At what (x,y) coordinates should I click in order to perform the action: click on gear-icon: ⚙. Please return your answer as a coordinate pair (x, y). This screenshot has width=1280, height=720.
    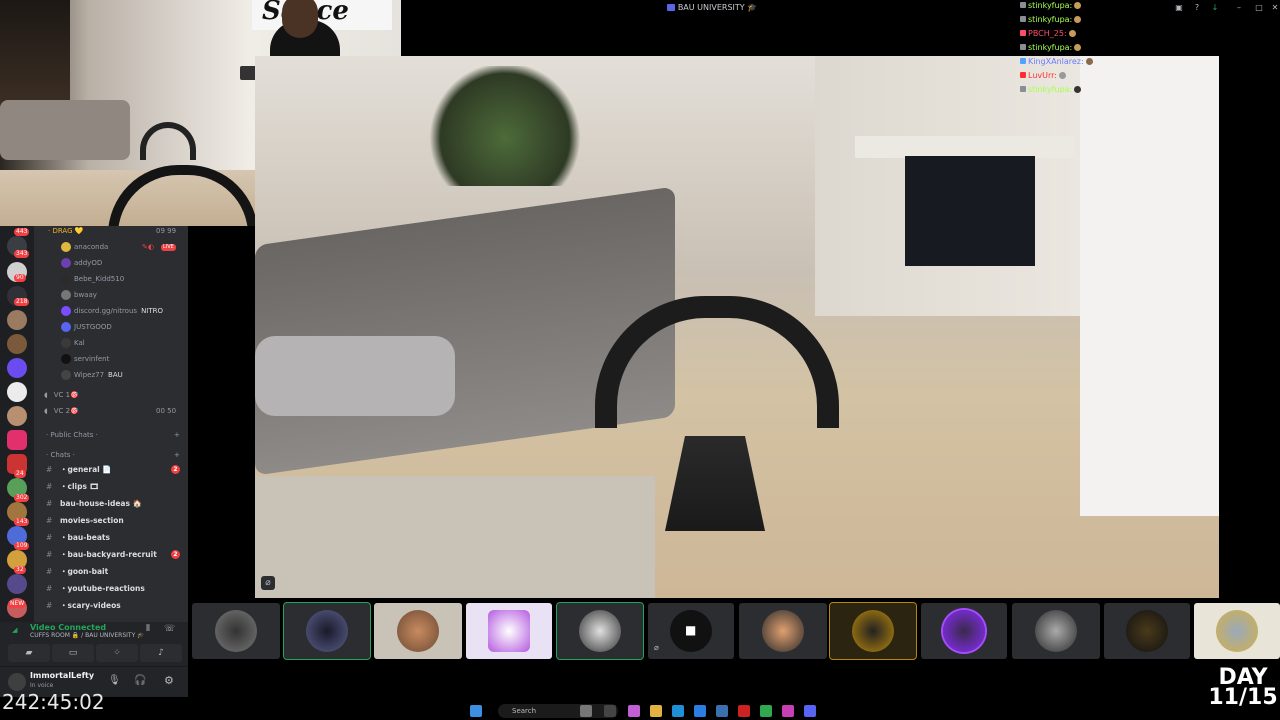
    Looking at the image, I should click on (169, 680).